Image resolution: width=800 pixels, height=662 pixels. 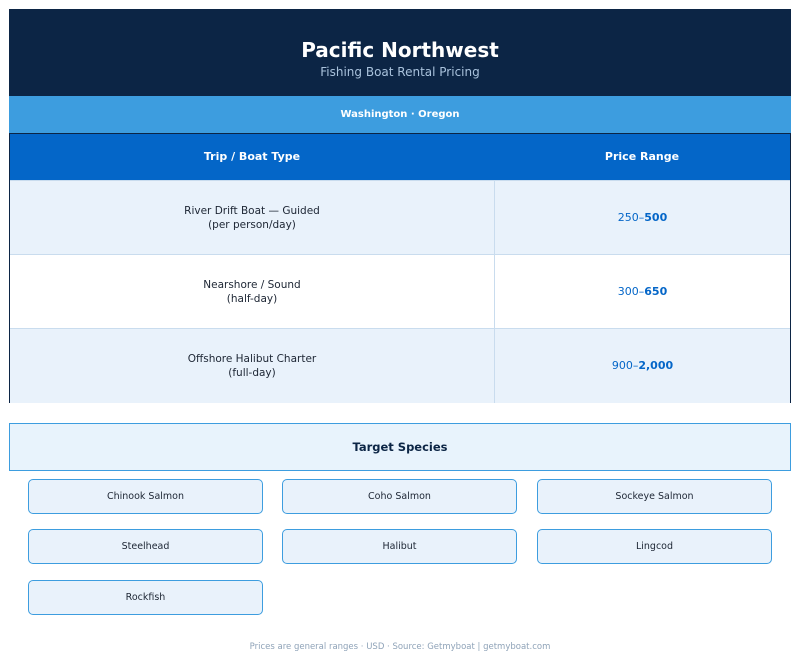 I want to click on price-high: 500, so click(x=656, y=217).